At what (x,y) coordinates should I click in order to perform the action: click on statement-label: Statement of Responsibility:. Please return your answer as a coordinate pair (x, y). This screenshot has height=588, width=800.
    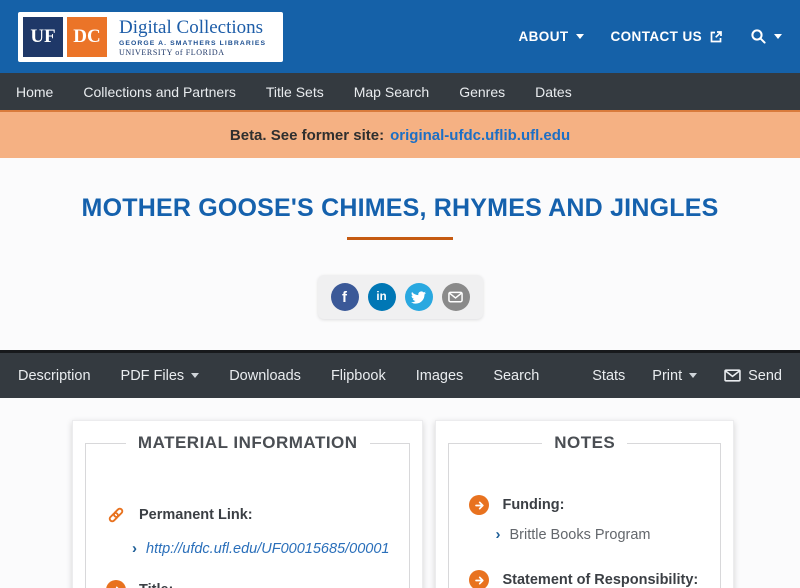
    Looking at the image, I should click on (600, 580).